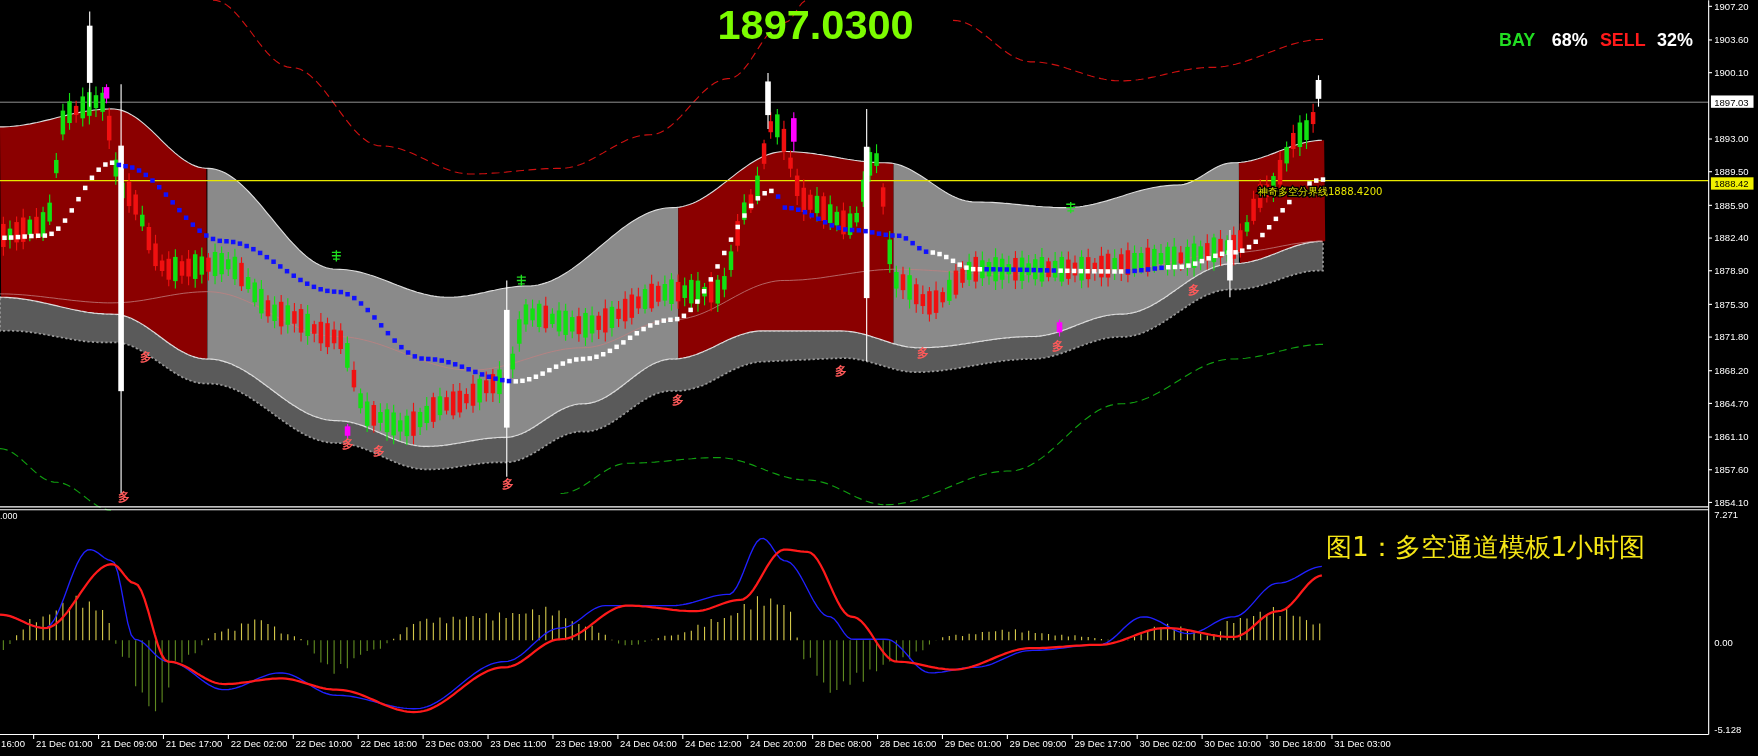  What do you see at coordinates (1731, 304) in the screenshot?
I see `price-axis-label: 1875.30` at bounding box center [1731, 304].